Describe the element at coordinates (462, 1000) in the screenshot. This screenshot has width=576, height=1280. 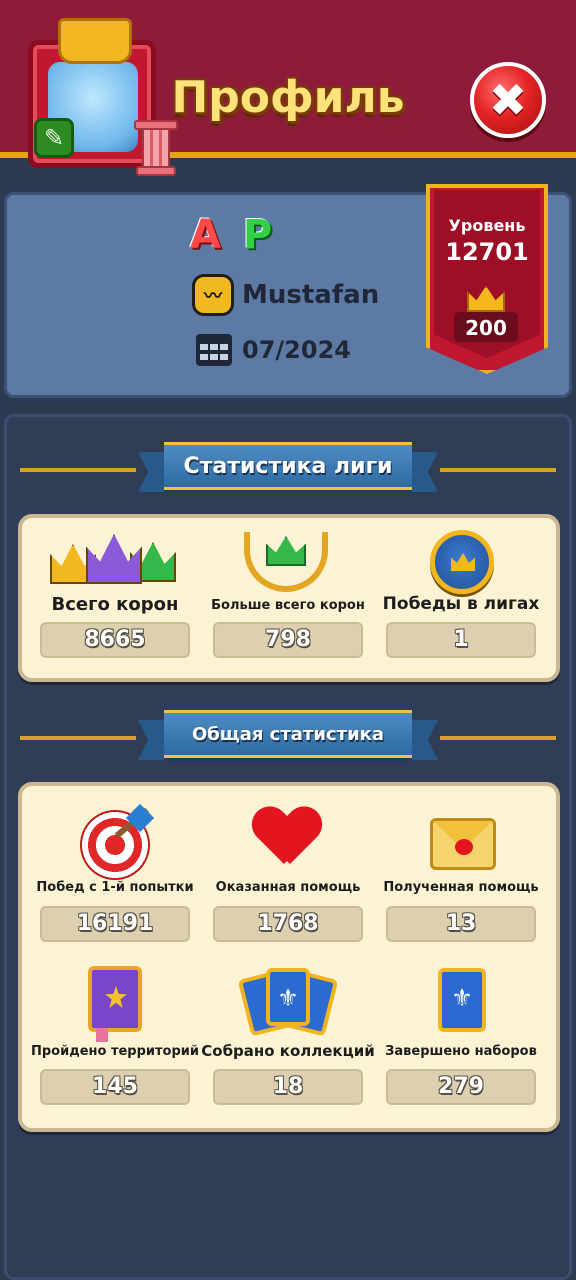
I see `card-icon: ⚜` at that location.